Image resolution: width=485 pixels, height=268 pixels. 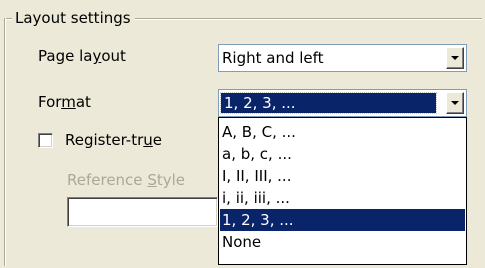 I want to click on page-layout-label: Page layout, so click(x=82, y=56).